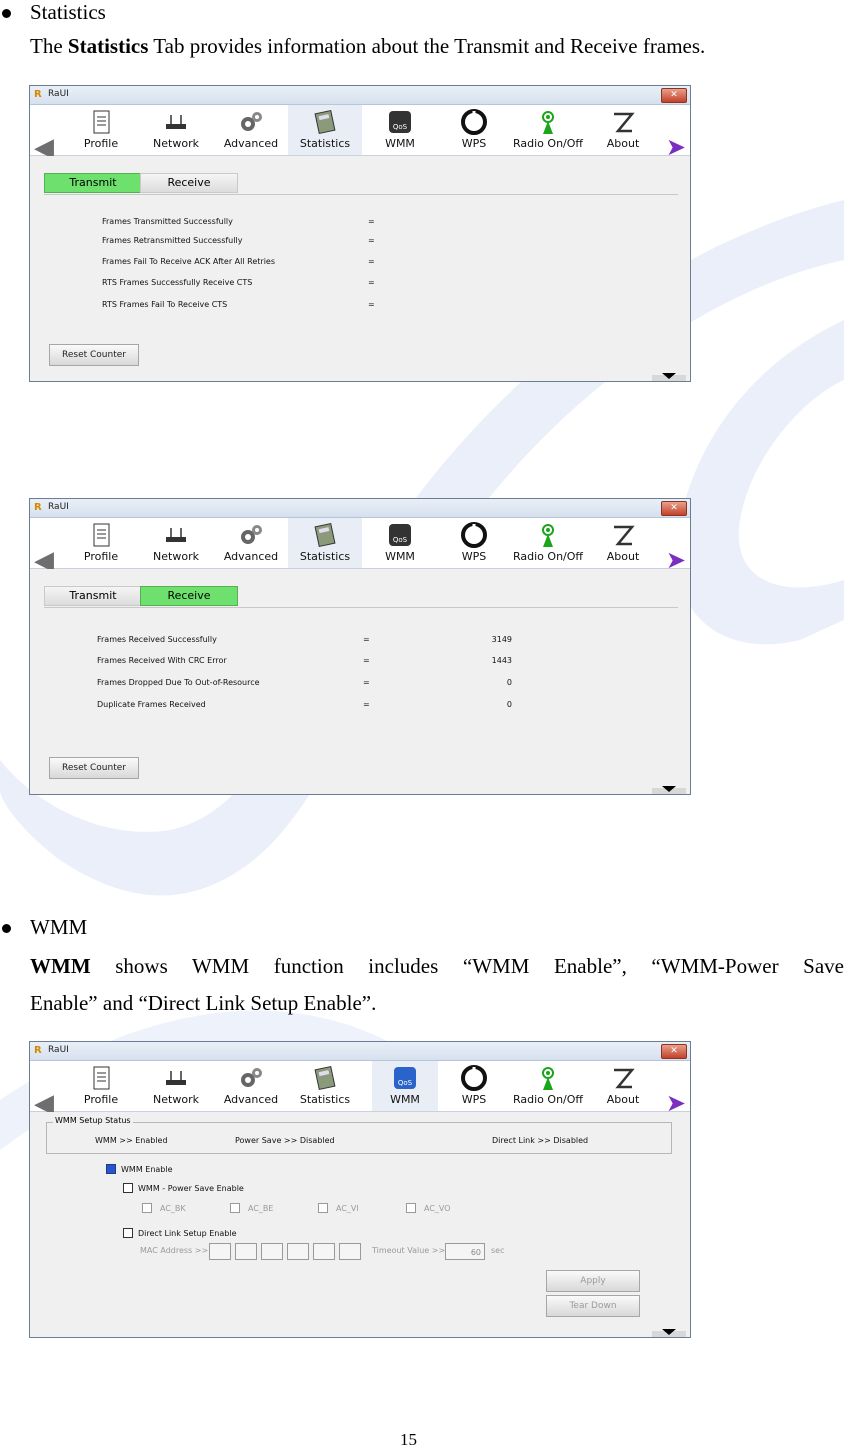  I want to click on timeout-label: Timeout Value >>, so click(409, 1250).